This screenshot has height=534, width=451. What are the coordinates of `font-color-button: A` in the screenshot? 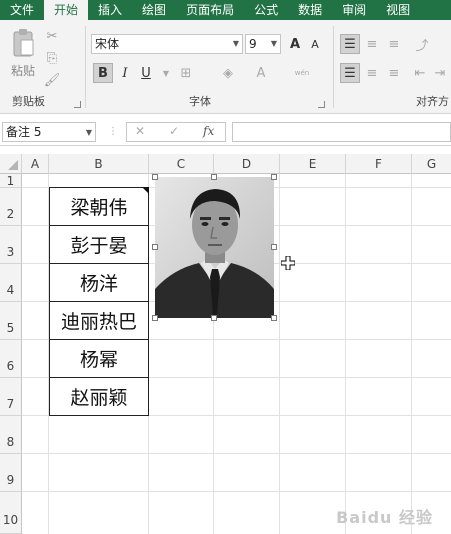 It's located at (261, 73).